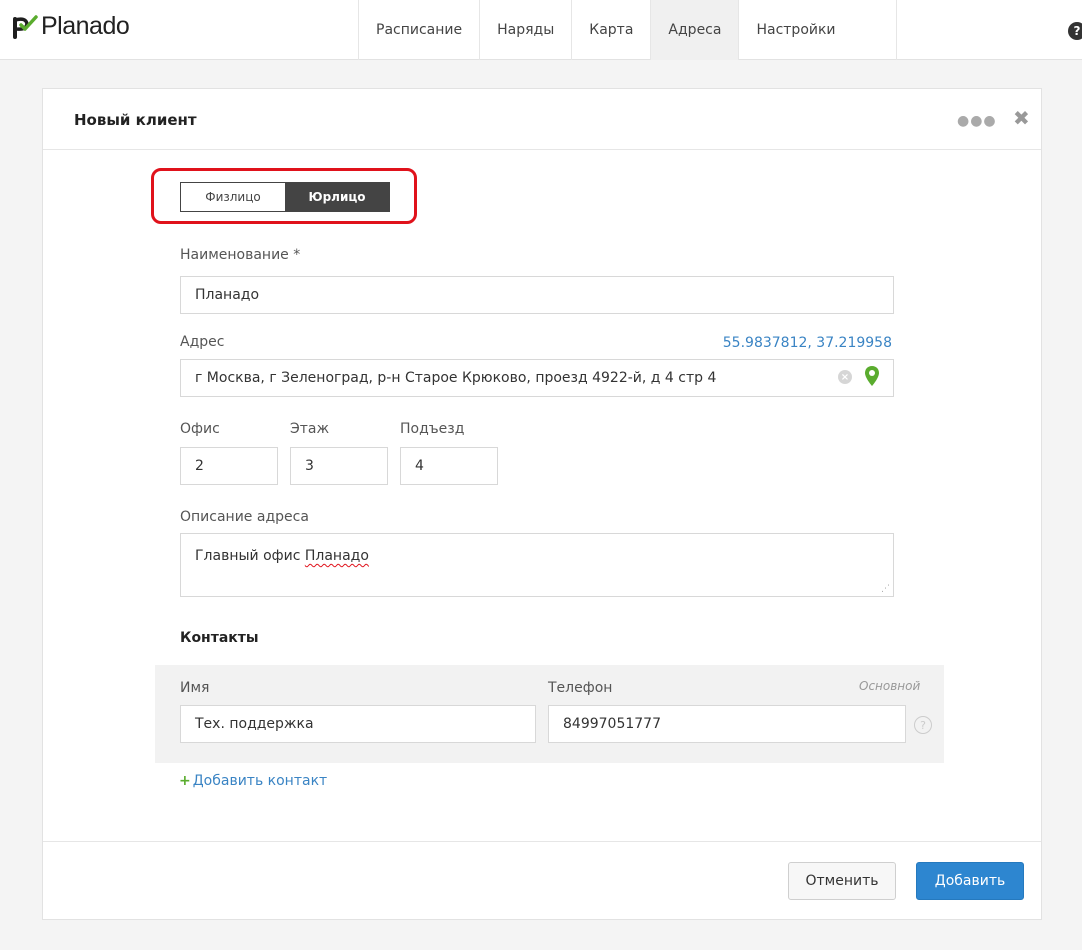  I want to click on address-description-text: Главный офис, so click(250, 556).